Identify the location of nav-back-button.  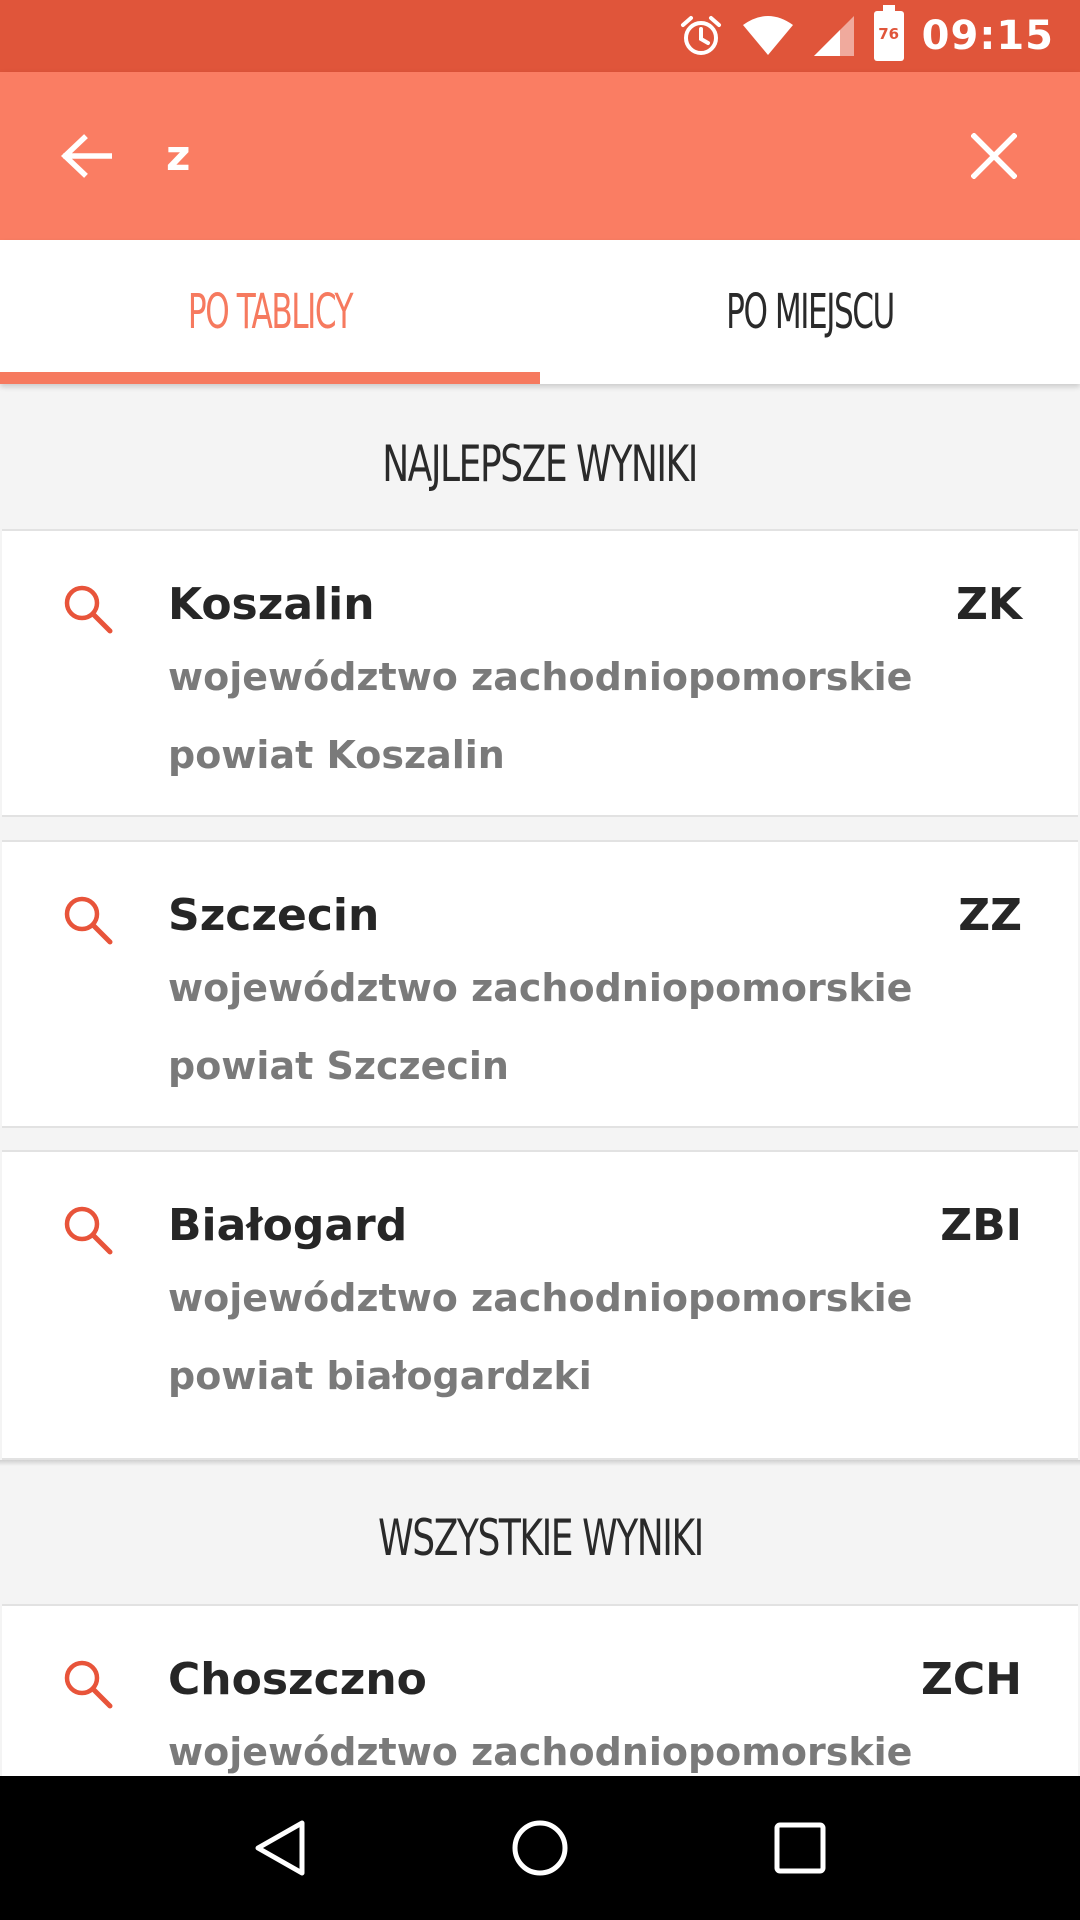
(280, 1848).